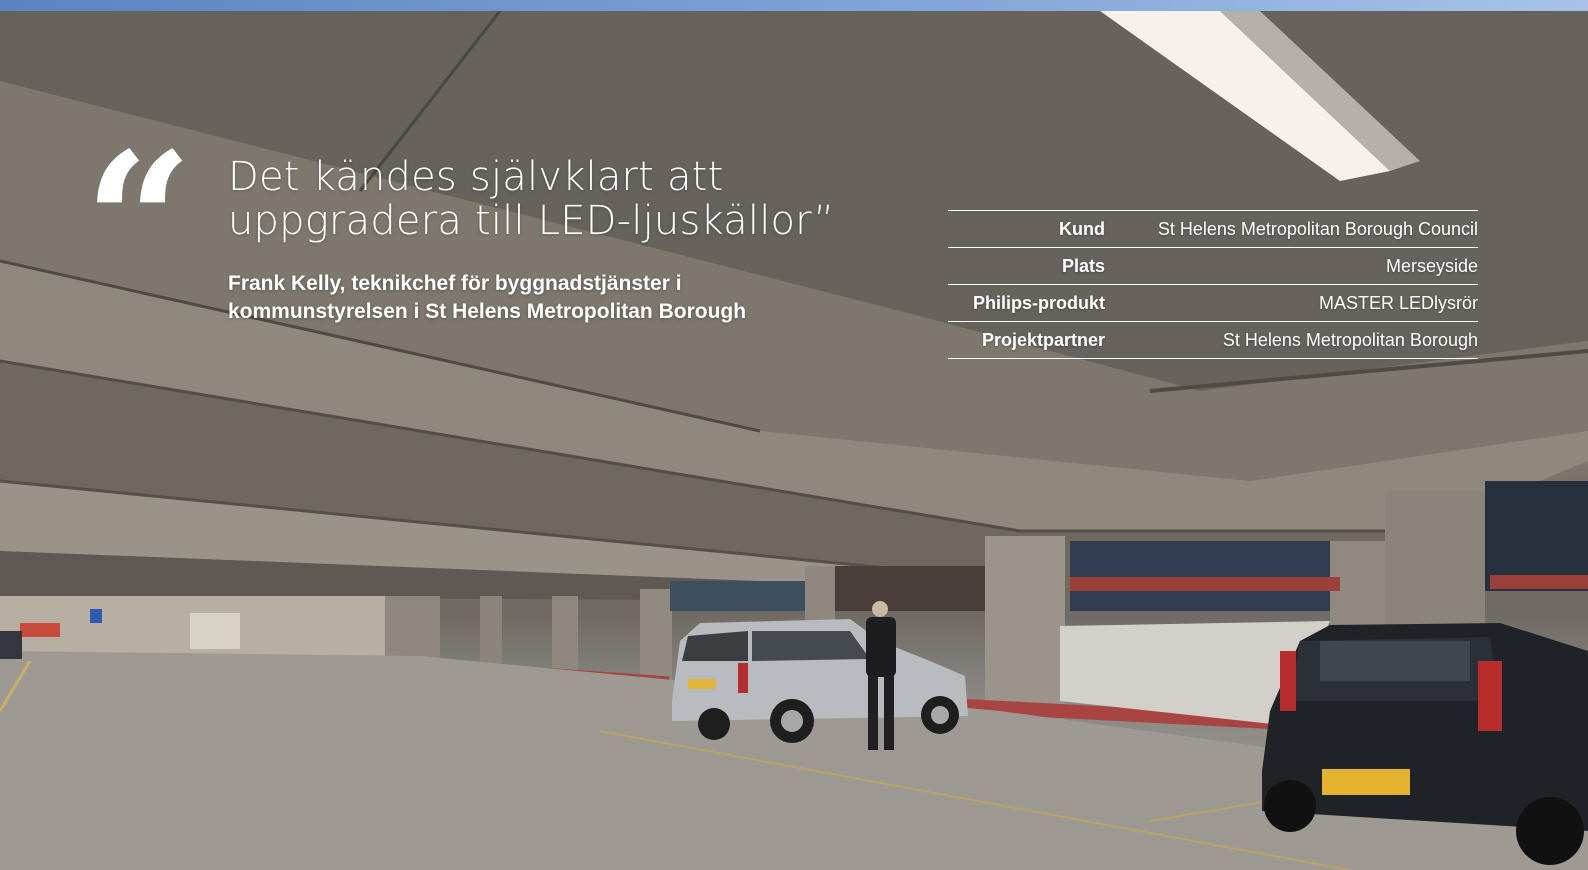 The height and width of the screenshot is (870, 1588). I want to click on top-accent-bar, so click(794, 5).